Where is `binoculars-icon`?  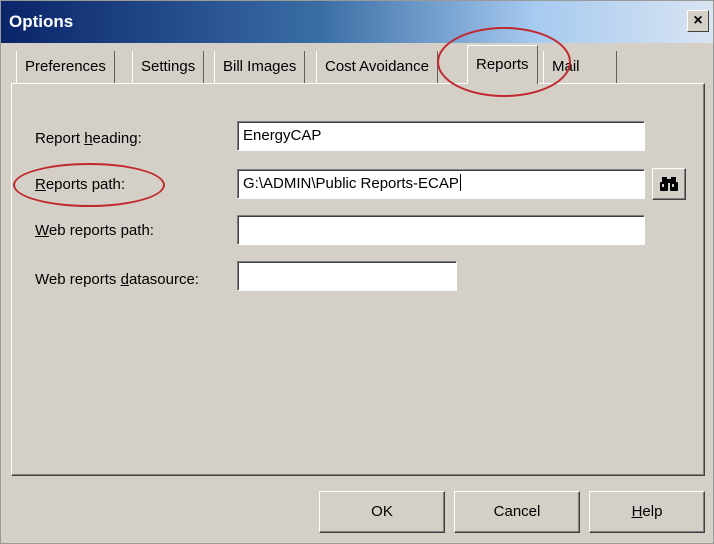 binoculars-icon is located at coordinates (669, 184).